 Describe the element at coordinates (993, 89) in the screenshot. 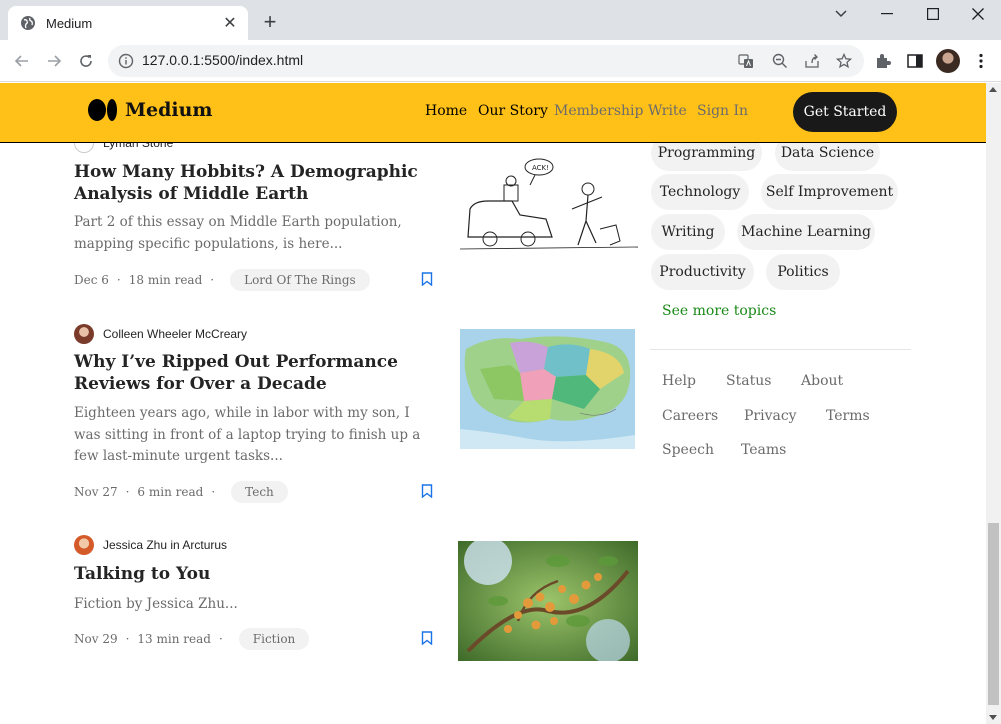

I see `scroll-up-arrow-icon` at that location.